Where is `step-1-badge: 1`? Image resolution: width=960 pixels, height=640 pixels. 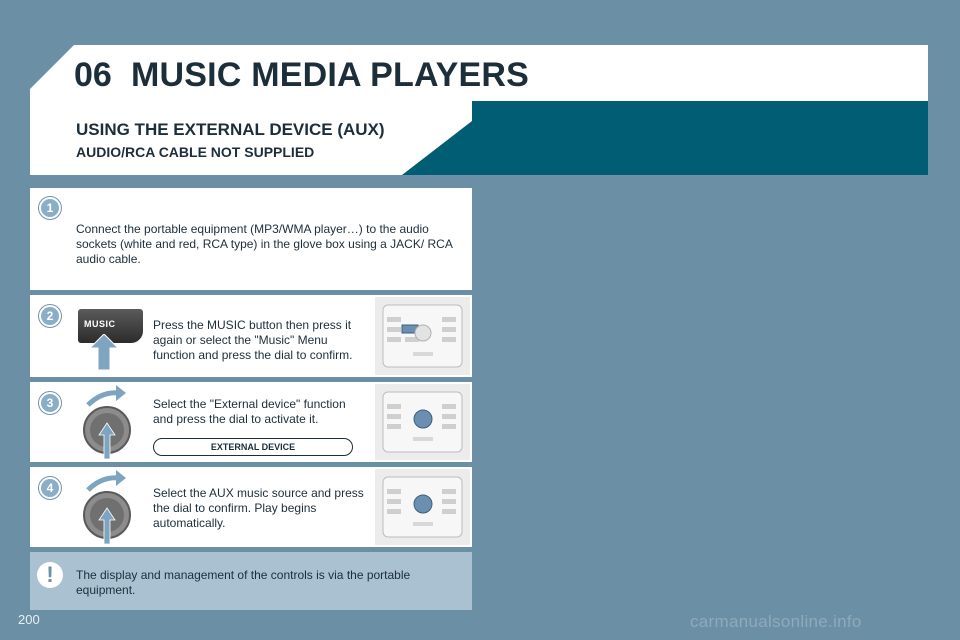 step-1-badge: 1 is located at coordinates (50, 208).